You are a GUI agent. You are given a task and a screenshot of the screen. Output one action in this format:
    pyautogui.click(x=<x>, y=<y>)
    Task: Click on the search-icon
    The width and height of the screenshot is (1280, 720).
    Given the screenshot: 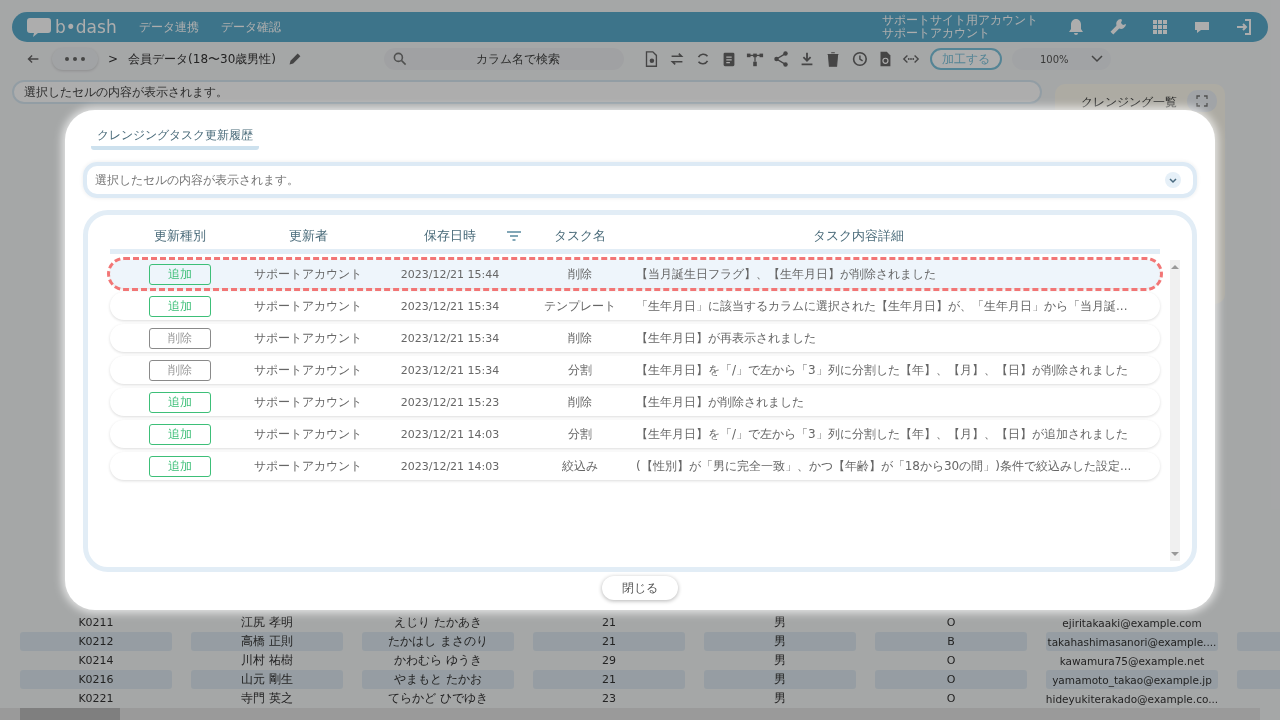 What is the action you would take?
    pyautogui.click(x=399, y=59)
    